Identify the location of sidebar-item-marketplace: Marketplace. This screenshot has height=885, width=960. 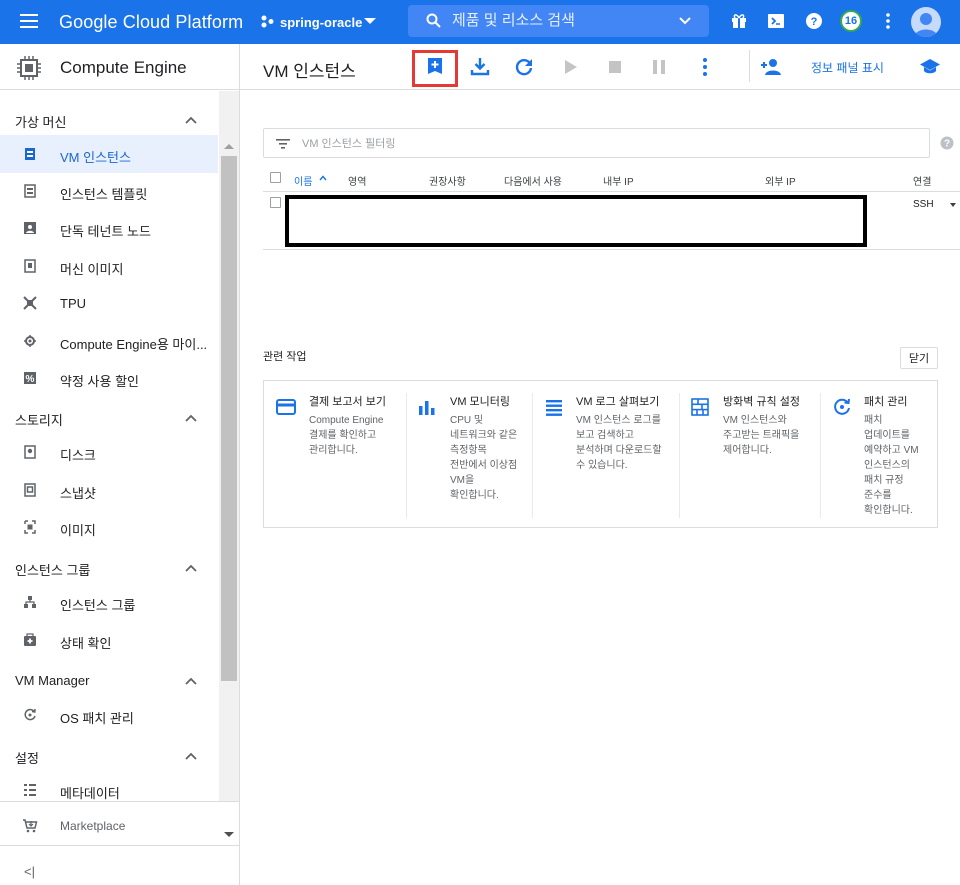
(119, 823).